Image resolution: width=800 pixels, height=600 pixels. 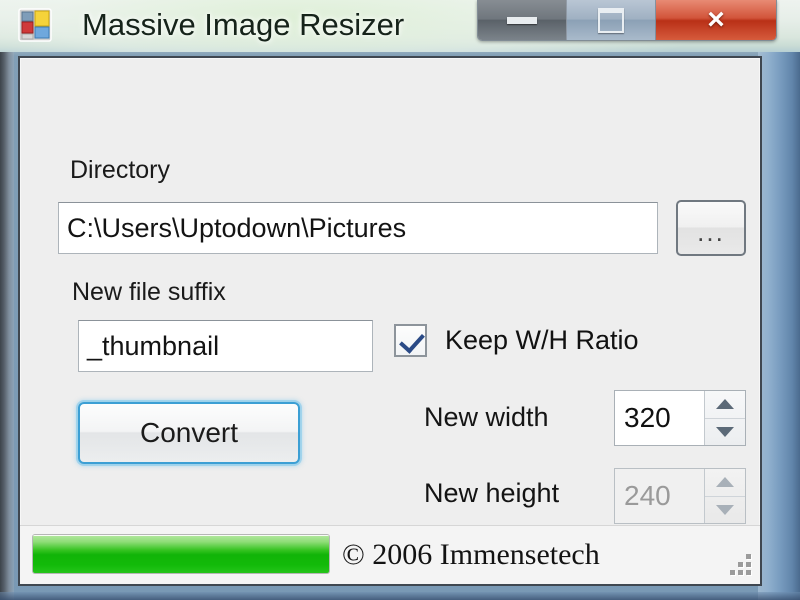 What do you see at coordinates (7, 300) in the screenshot?
I see `window-frame-left-edge` at bounding box center [7, 300].